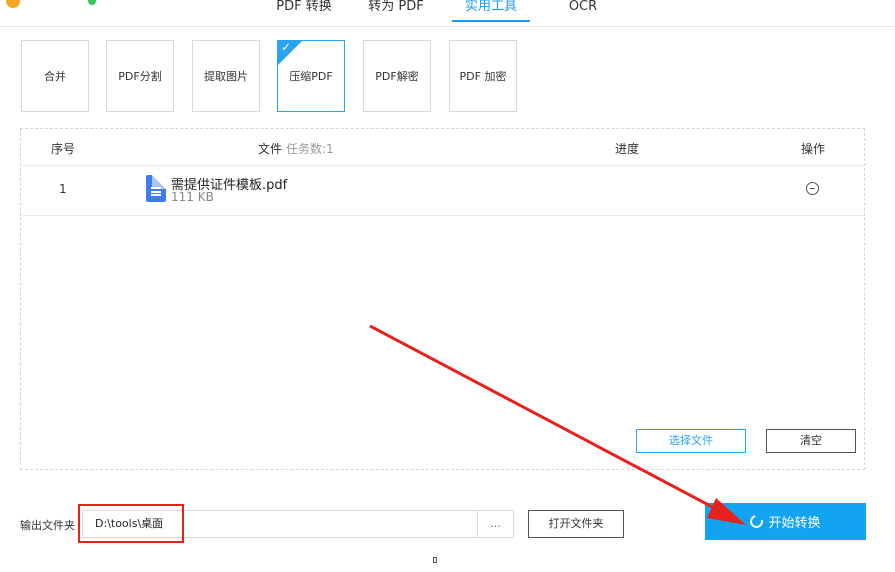 This screenshot has height=572, width=895. What do you see at coordinates (811, 441) in the screenshot?
I see `clear-button: 清空` at bounding box center [811, 441].